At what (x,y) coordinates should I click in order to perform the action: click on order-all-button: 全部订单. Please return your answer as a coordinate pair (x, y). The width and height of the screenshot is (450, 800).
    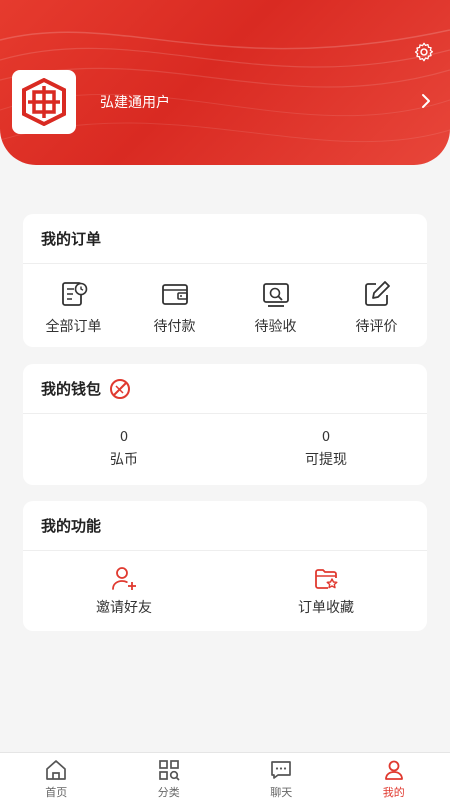
    Looking at the image, I should click on (73, 305).